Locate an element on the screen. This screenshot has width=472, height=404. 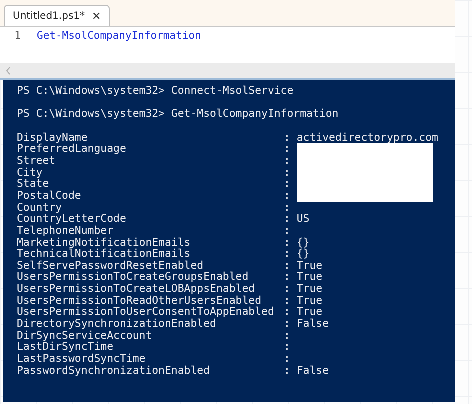
editor-tab: Untitled1.ps1* ✕ is located at coordinates (57, 15).